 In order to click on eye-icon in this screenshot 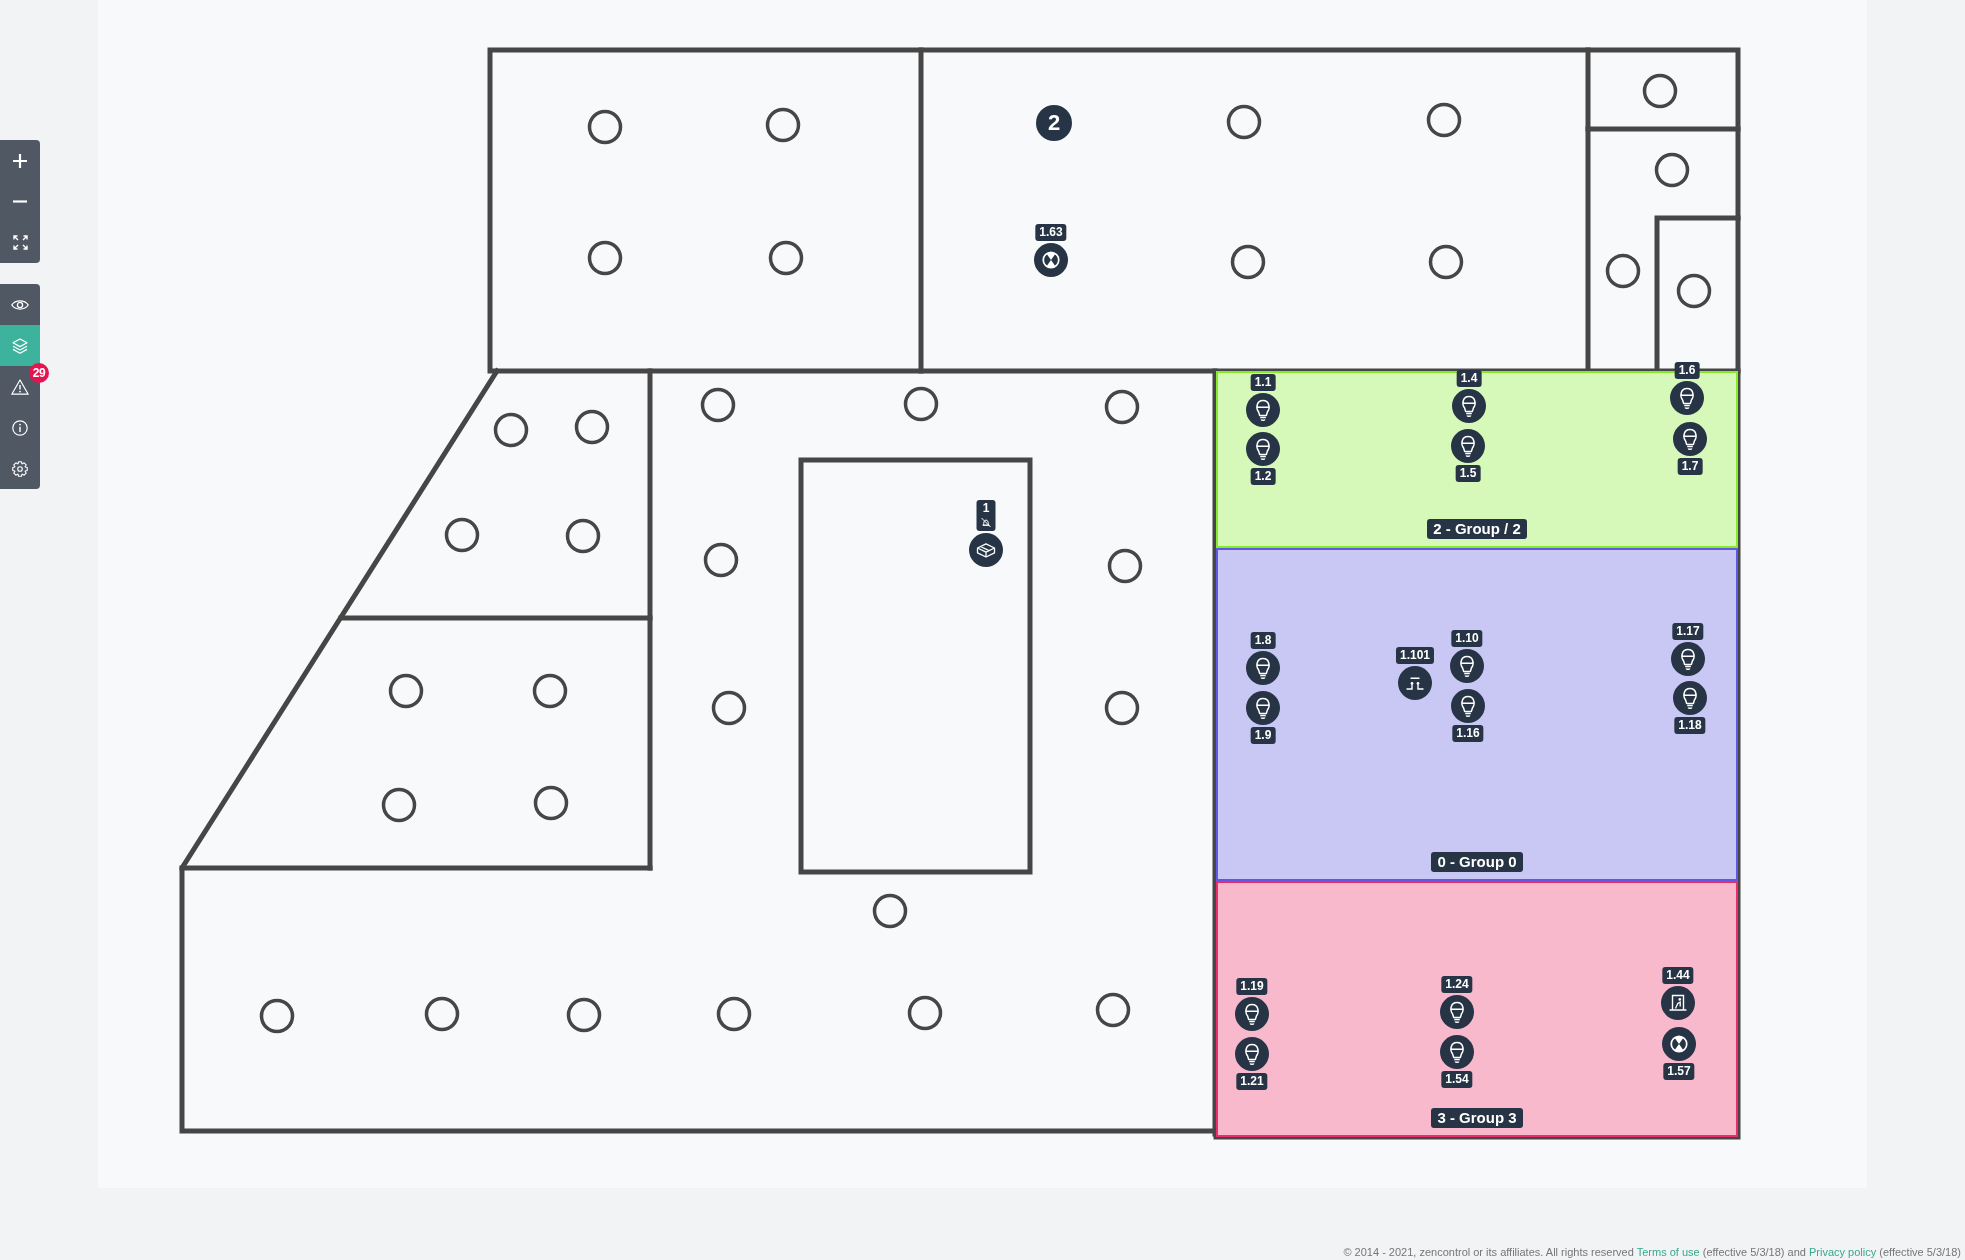, I will do `click(20, 304)`.